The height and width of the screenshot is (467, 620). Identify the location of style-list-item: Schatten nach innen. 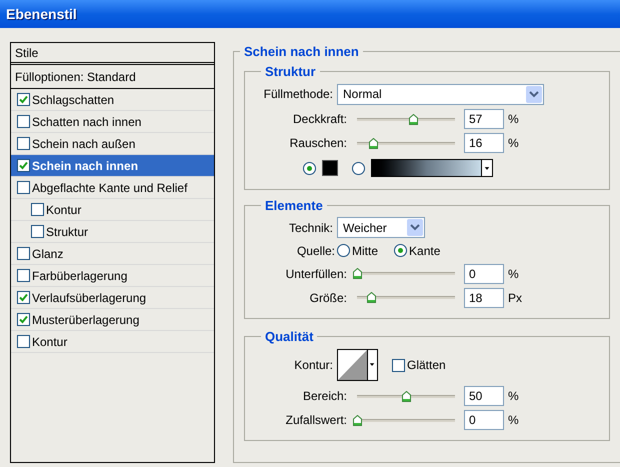
(112, 122).